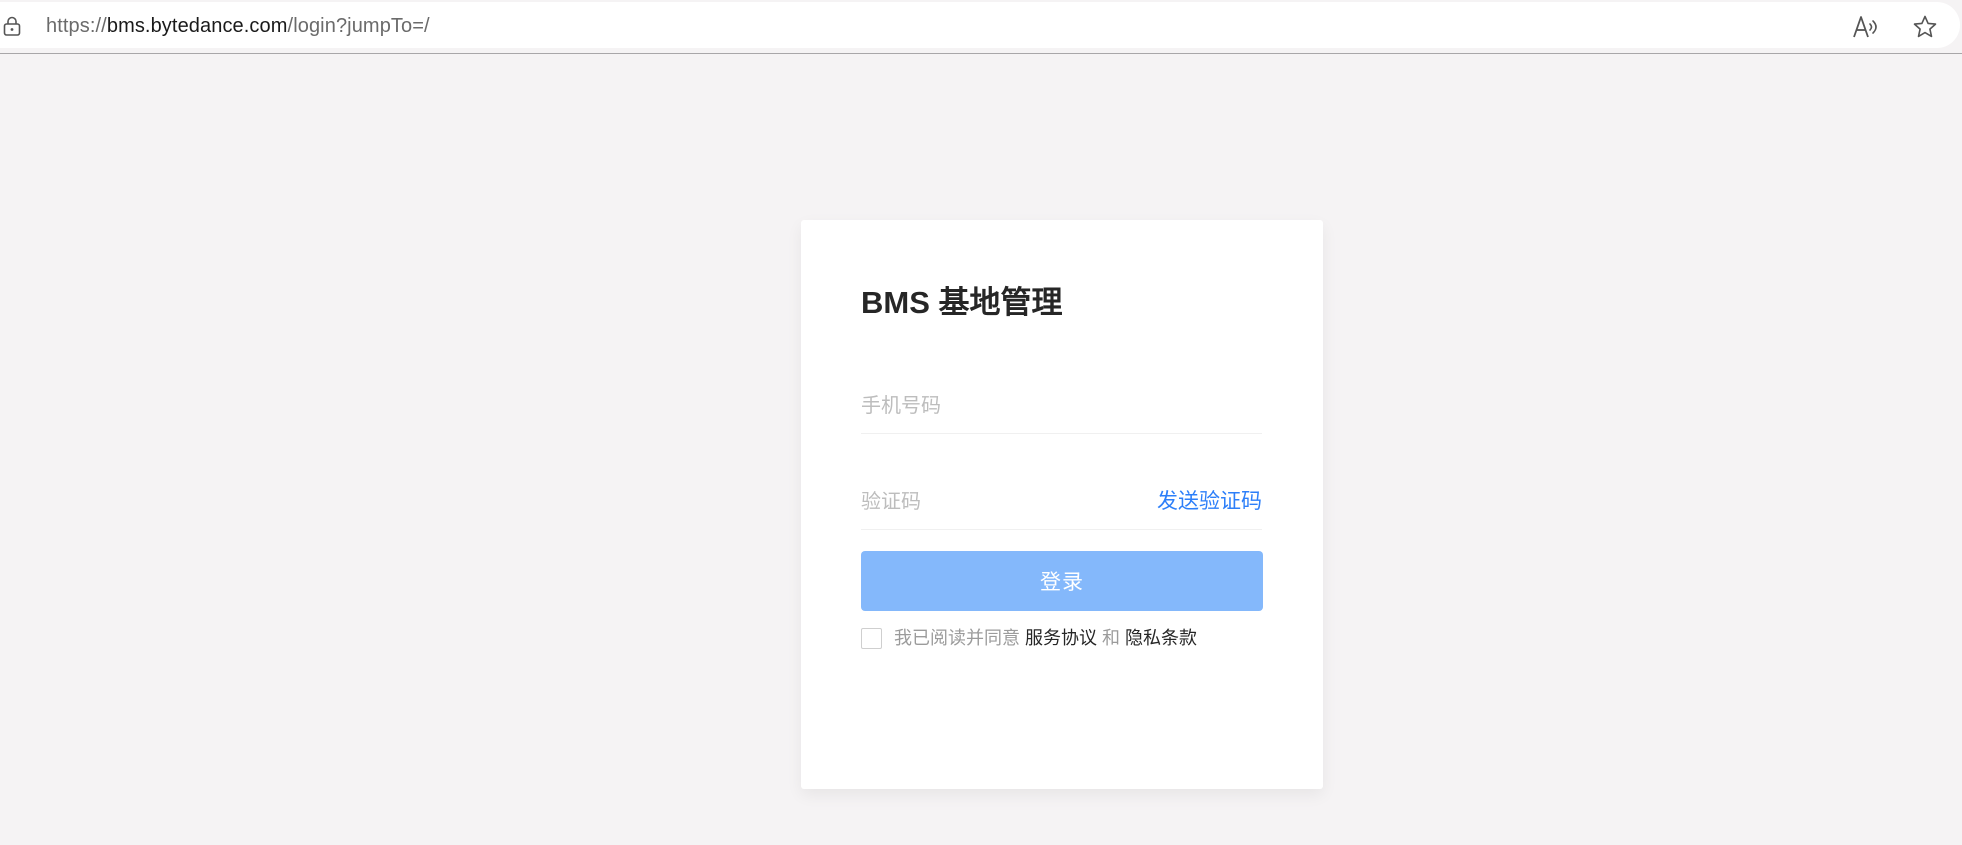 This screenshot has width=1962, height=845. I want to click on url-text: https://bms.bytedance.com/login?jumpTo=/, so click(238, 26).